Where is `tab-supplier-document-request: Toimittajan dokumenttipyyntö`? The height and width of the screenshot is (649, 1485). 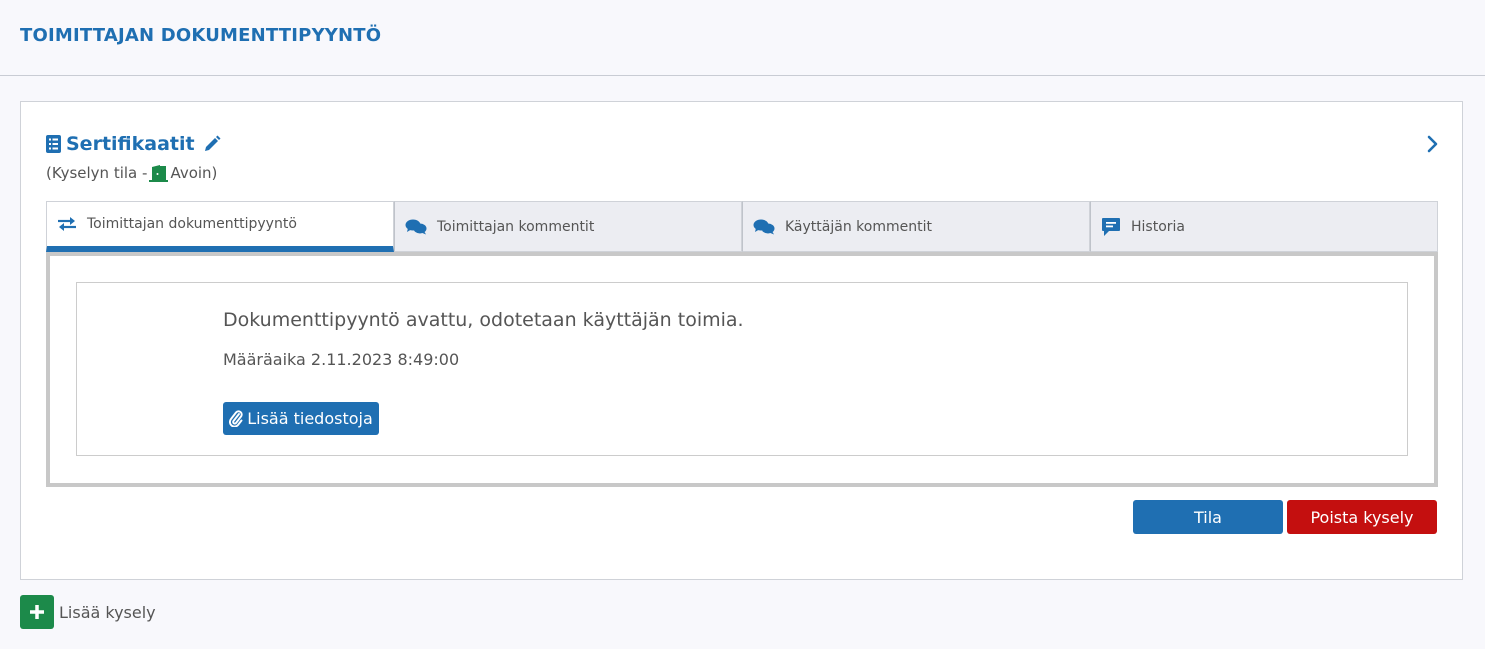 tab-supplier-document-request: Toimittajan dokumenttipyyntö is located at coordinates (220, 226).